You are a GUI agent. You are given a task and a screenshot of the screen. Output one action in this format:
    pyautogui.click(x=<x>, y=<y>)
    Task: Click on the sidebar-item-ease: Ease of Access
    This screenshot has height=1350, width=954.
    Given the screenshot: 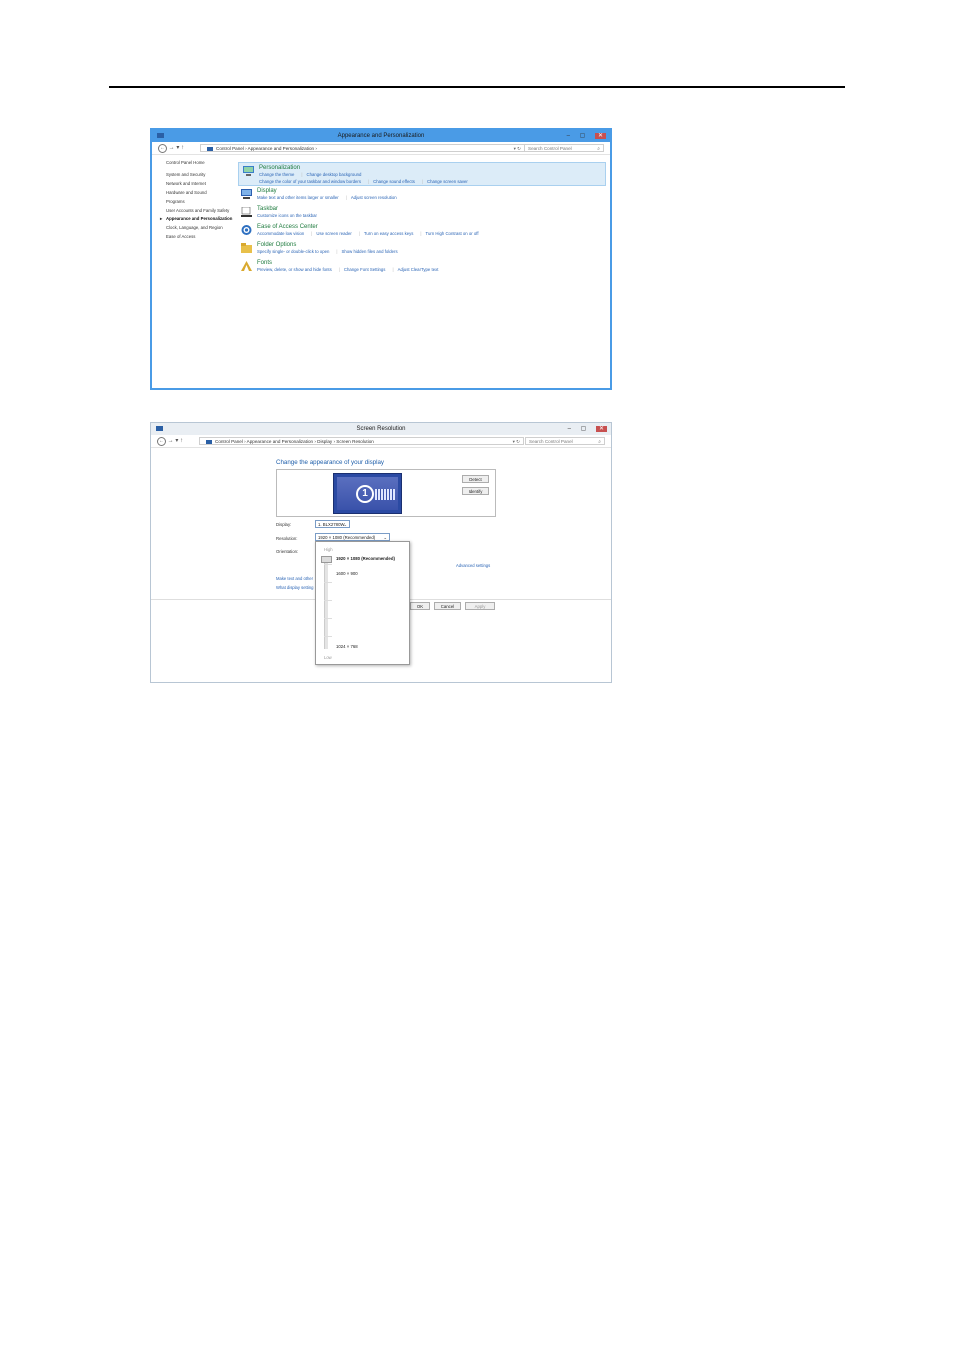 What is the action you would take?
    pyautogui.click(x=201, y=236)
    